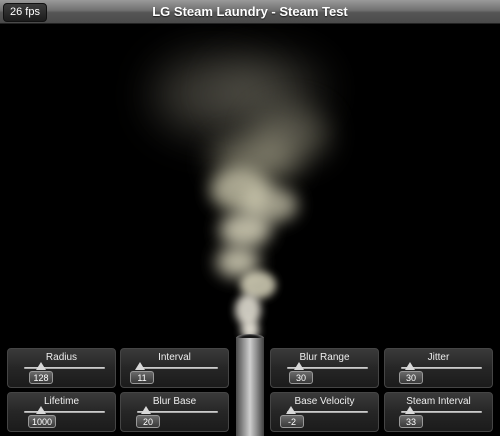 The width and height of the screenshot is (500, 436). What do you see at coordinates (61, 412) in the screenshot?
I see `lifetime-control: Lifetime 1000` at bounding box center [61, 412].